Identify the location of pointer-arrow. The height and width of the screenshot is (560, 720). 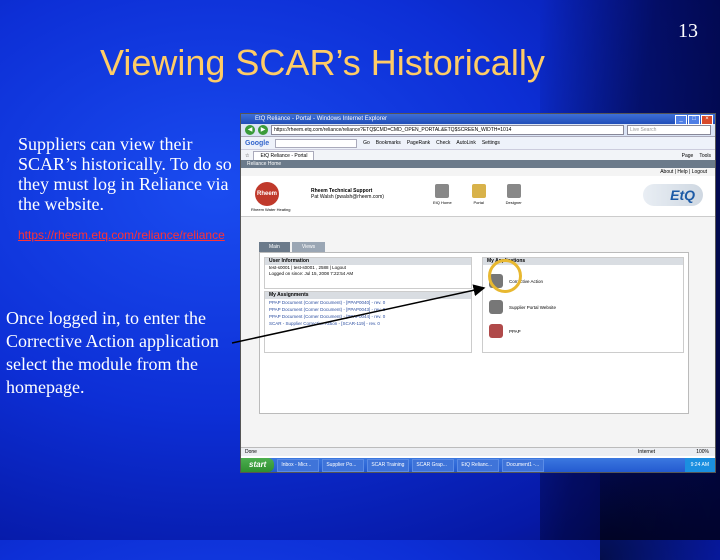
(358, 314).